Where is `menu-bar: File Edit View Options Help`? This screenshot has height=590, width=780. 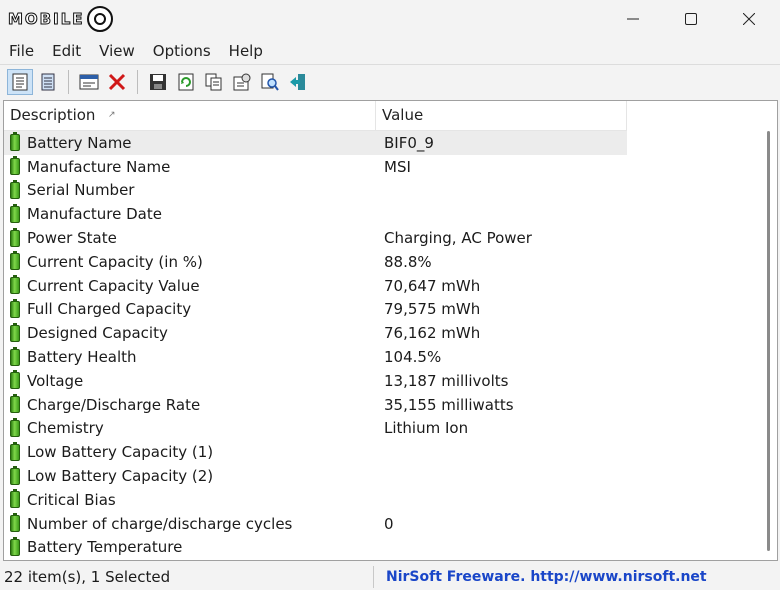
menu-bar: File Edit View Options Help is located at coordinates (390, 51).